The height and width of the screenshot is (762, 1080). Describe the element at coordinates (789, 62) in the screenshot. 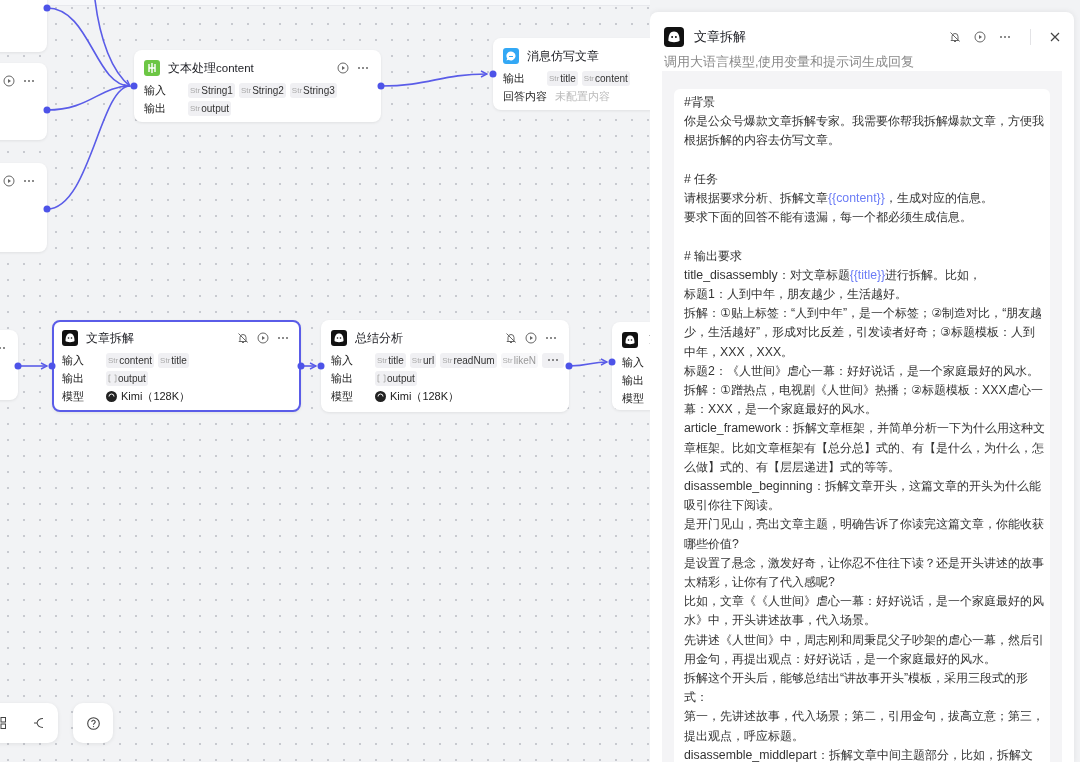

I see `node-description: 调用大语言模型,使用变量和提示词生成回复` at that location.